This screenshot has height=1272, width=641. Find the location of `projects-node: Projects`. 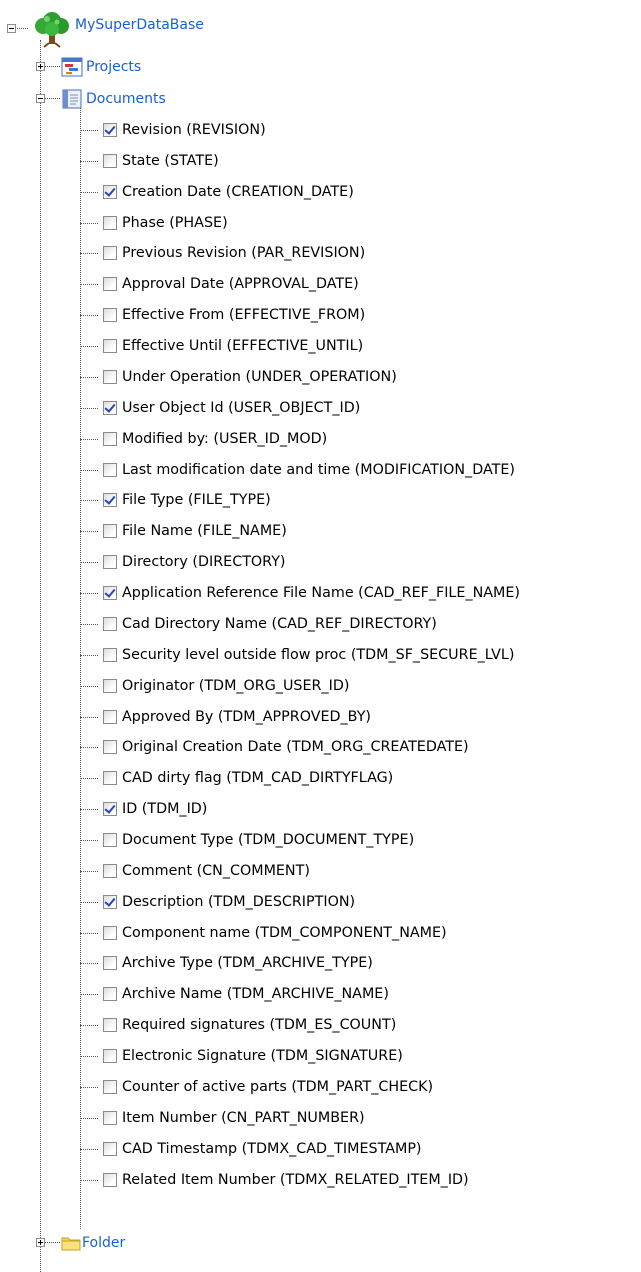

projects-node: Projects is located at coordinates (101, 67).